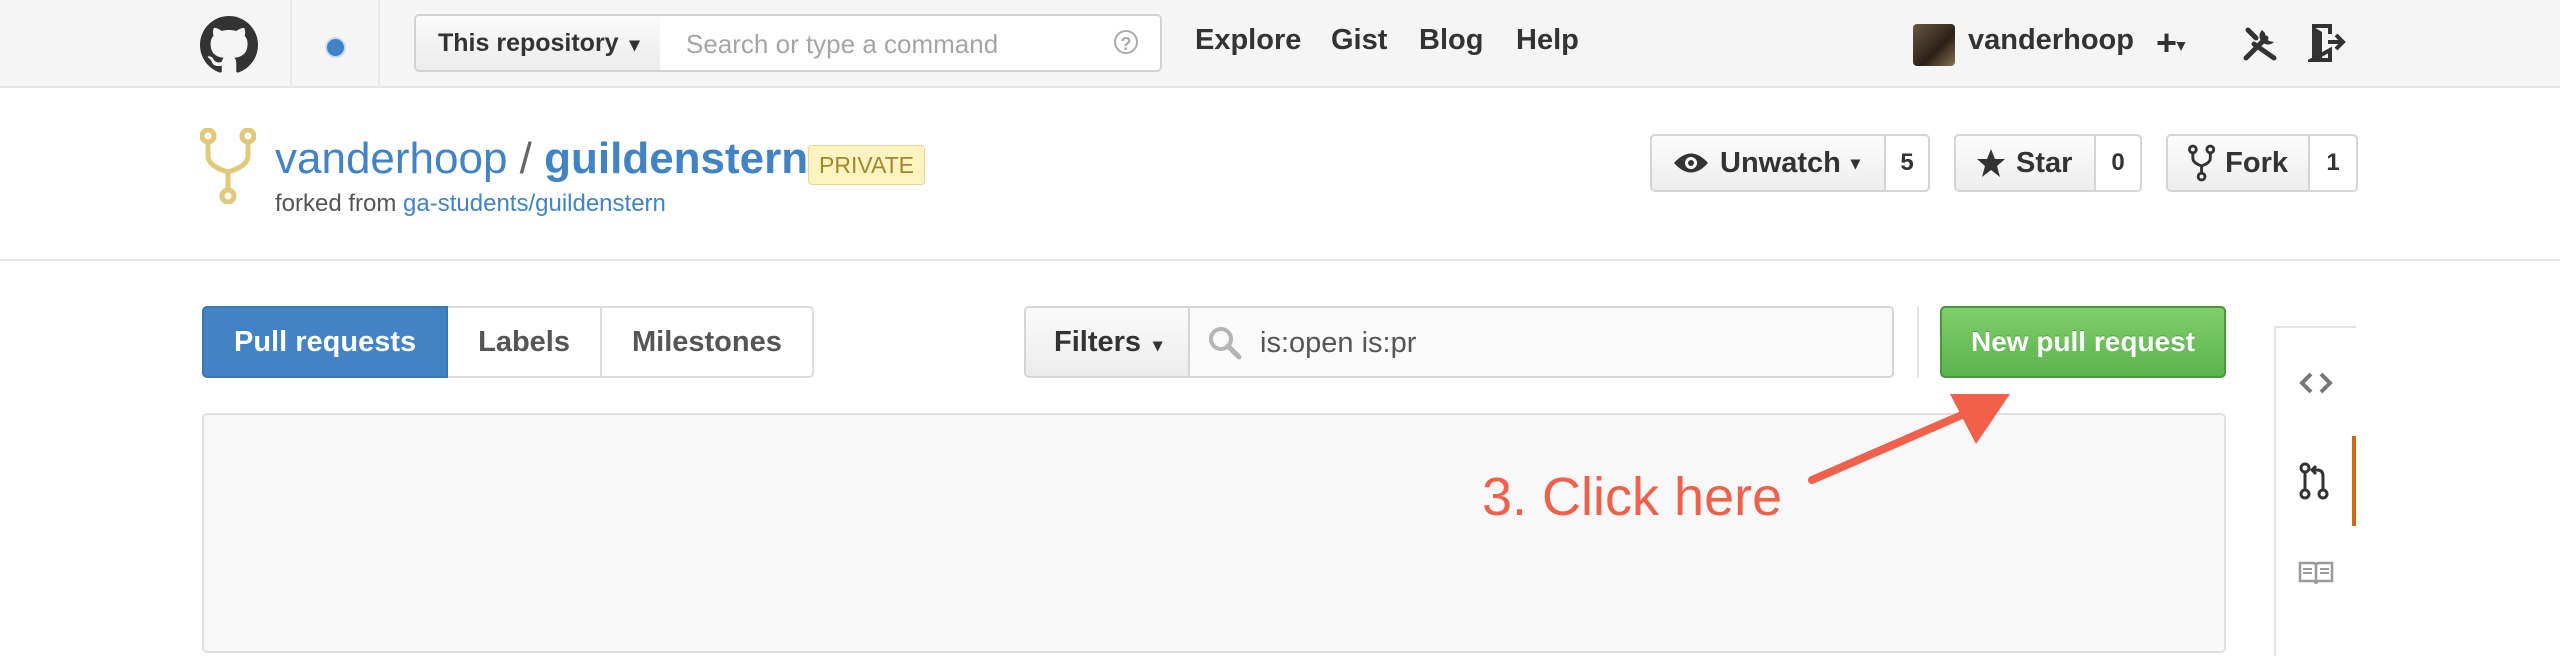 The height and width of the screenshot is (656, 2560). I want to click on nav-help-link: Help, so click(1547, 40).